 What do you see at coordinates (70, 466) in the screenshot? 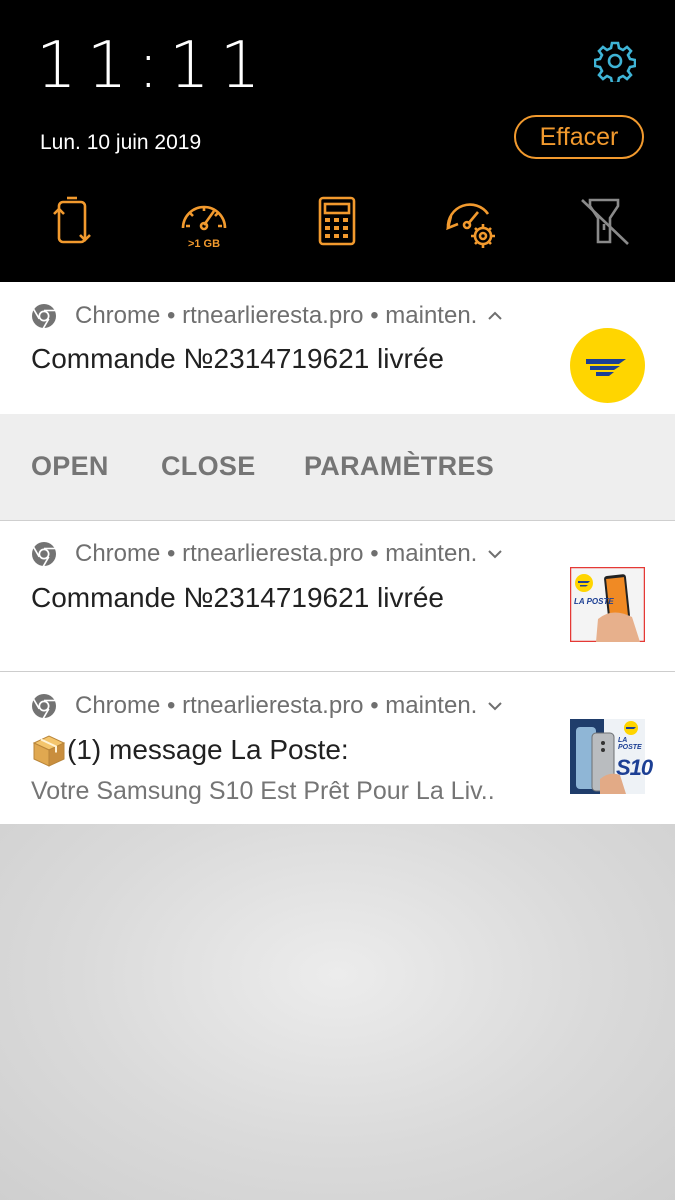
I see `open-action-button: OPEN` at bounding box center [70, 466].